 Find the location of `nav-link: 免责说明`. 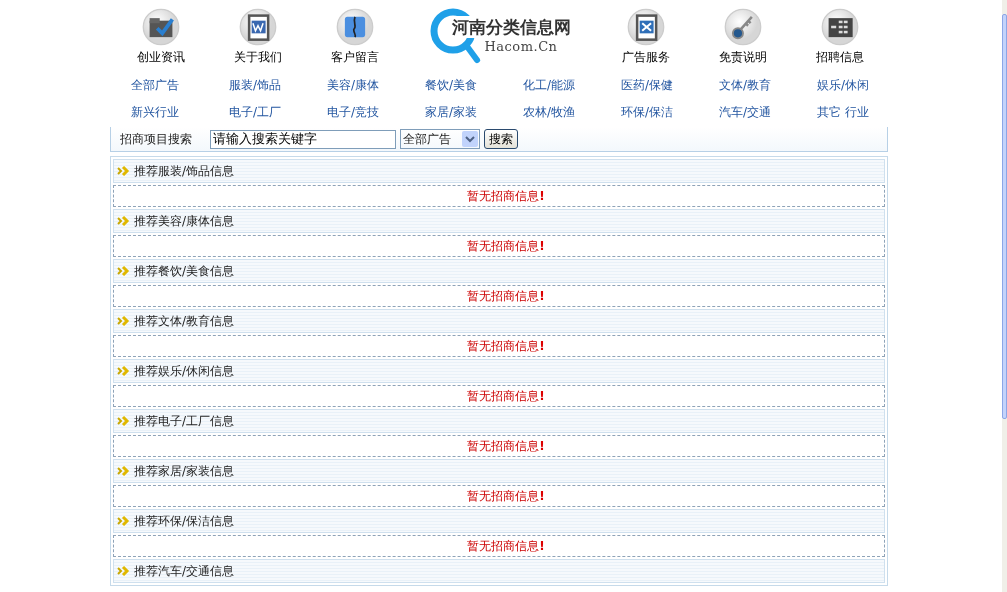

nav-link: 免责说明 is located at coordinates (742, 34).